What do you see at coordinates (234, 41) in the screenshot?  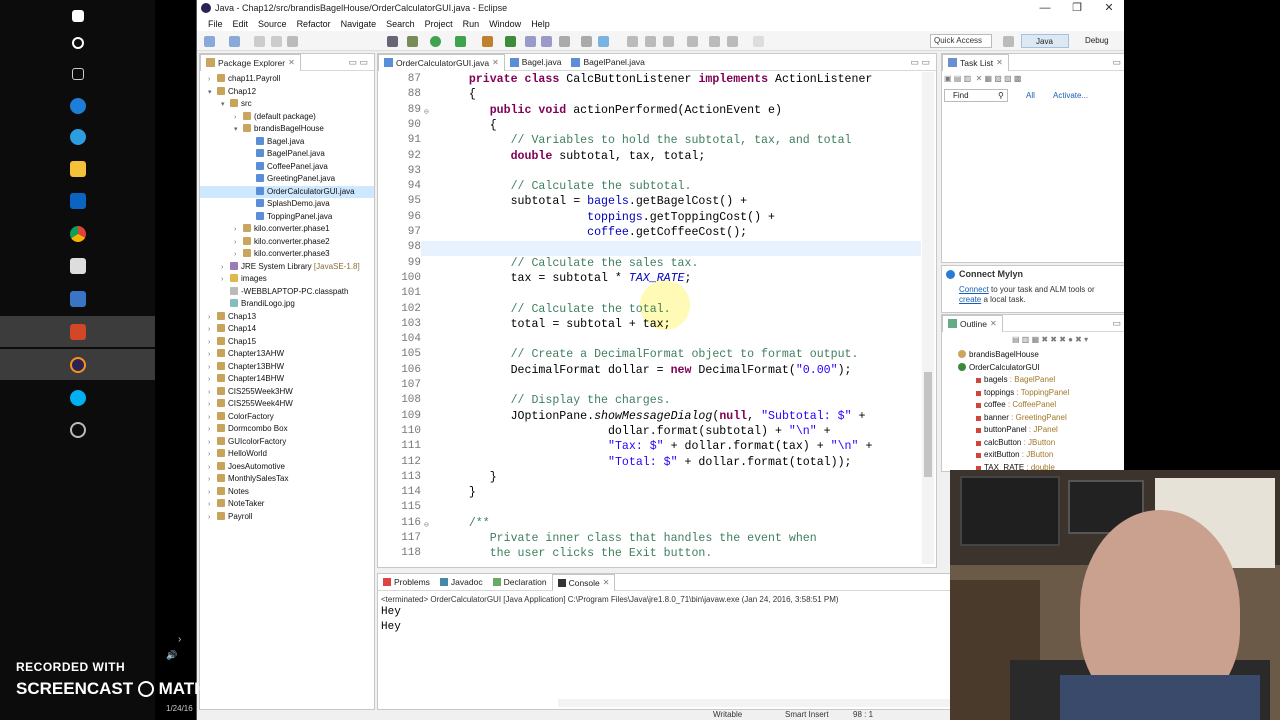 I see `new-wizard-icon` at bounding box center [234, 41].